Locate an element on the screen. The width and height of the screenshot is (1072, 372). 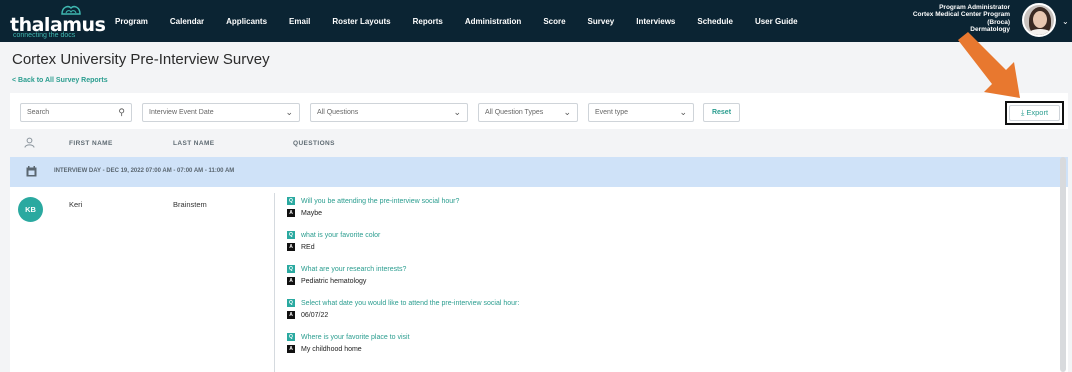
questions-select: All Questions ⌄ is located at coordinates (389, 112).